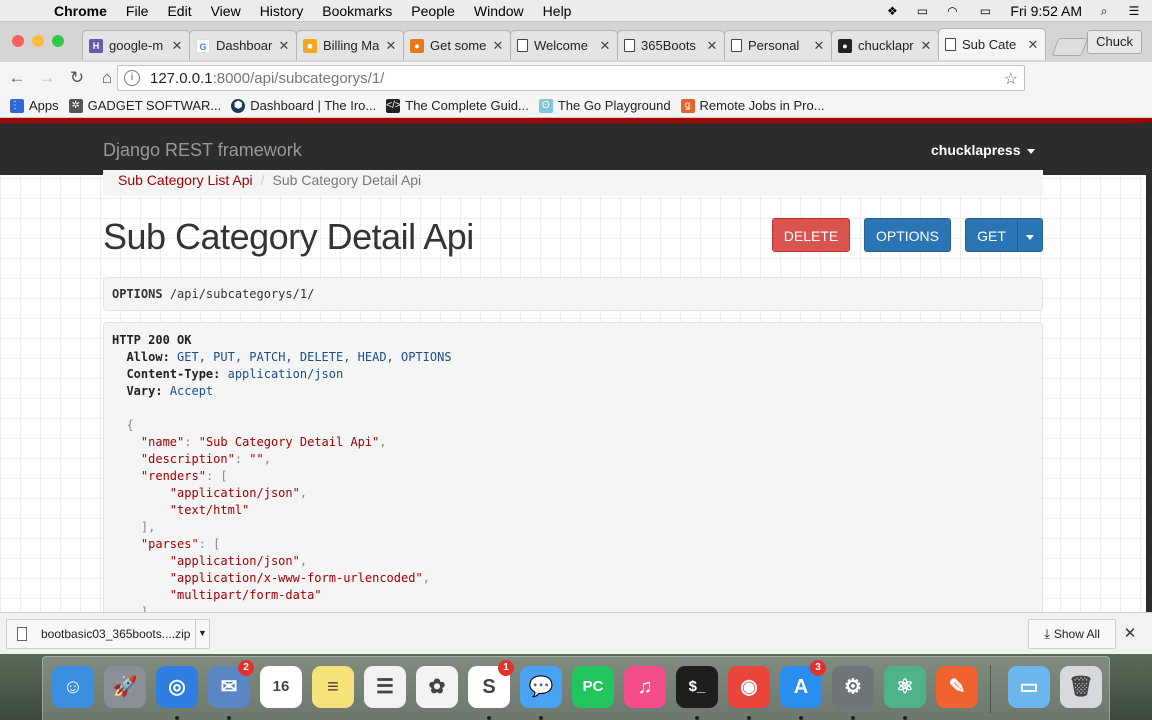 The image size is (1152, 720). Describe the element at coordinates (310, 45) in the screenshot. I see `aws-box-favicon-icon: ■` at that location.